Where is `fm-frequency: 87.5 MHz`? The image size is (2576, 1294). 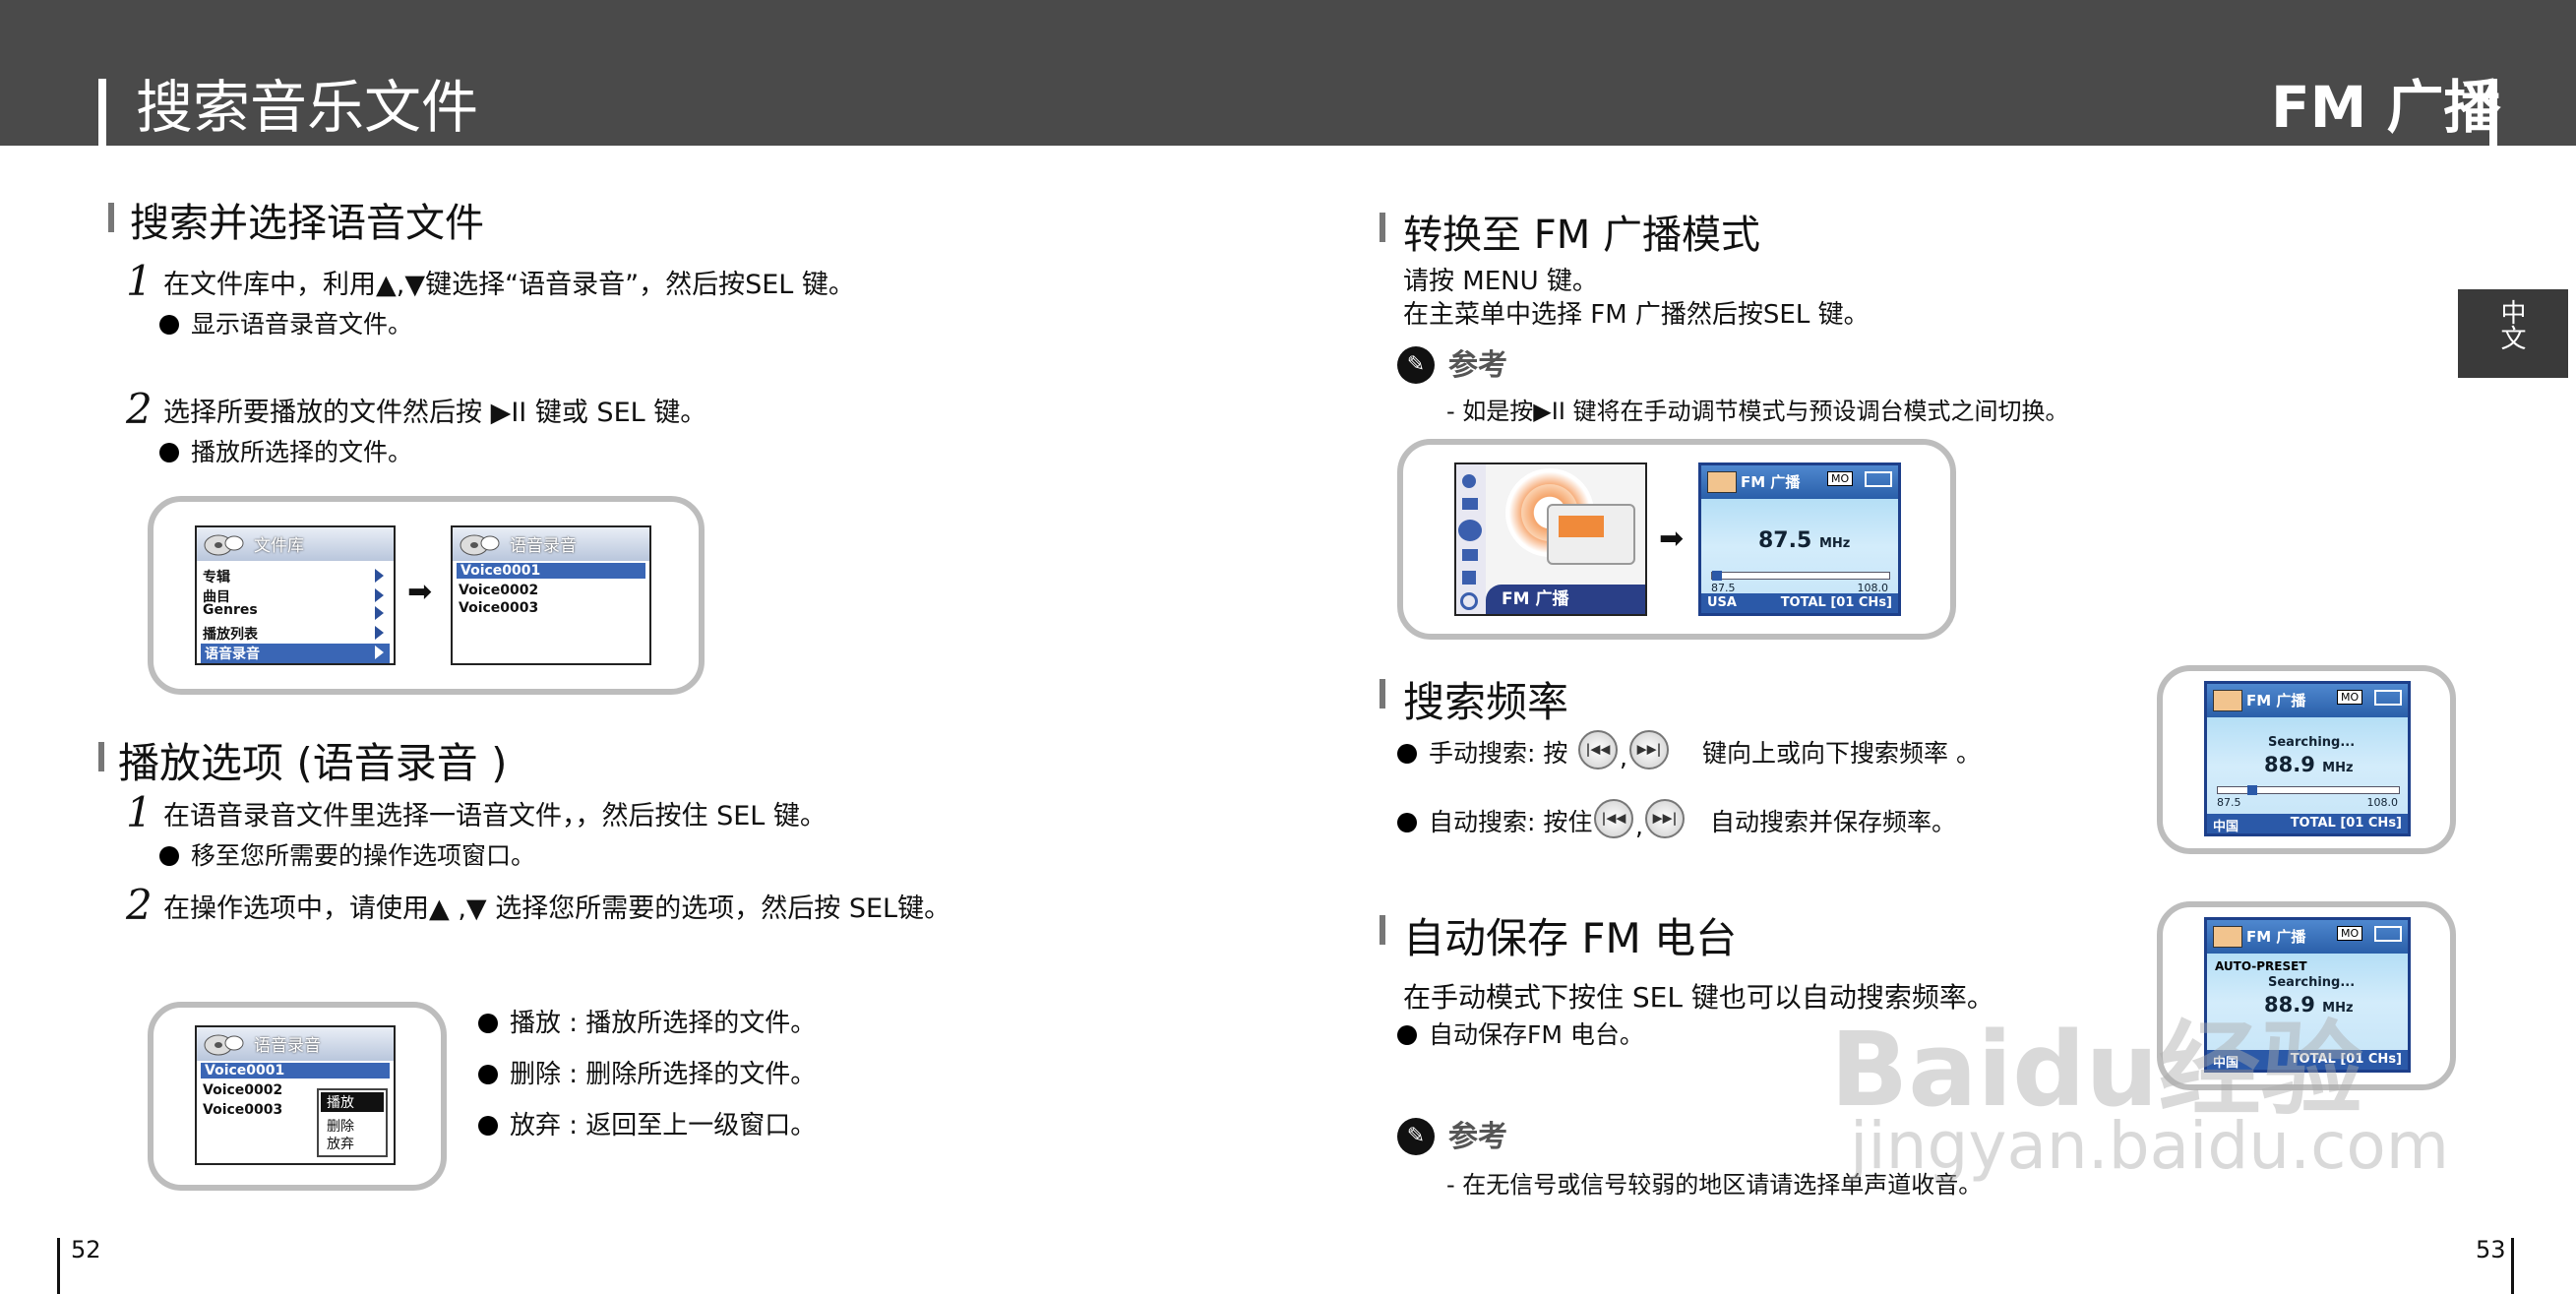 fm-frequency: 87.5 MHz is located at coordinates (1804, 540).